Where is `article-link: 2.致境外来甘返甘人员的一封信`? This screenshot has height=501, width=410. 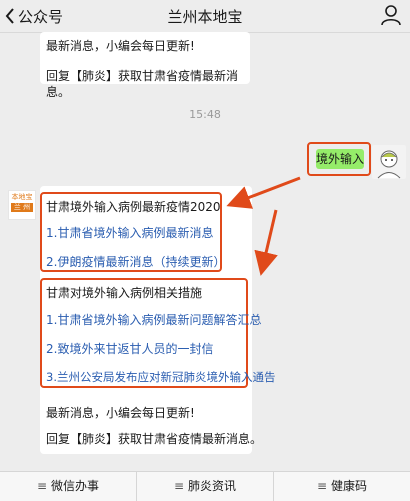
article-link: 2.致境外来甘返甘人员的一封信 is located at coordinates (129, 349).